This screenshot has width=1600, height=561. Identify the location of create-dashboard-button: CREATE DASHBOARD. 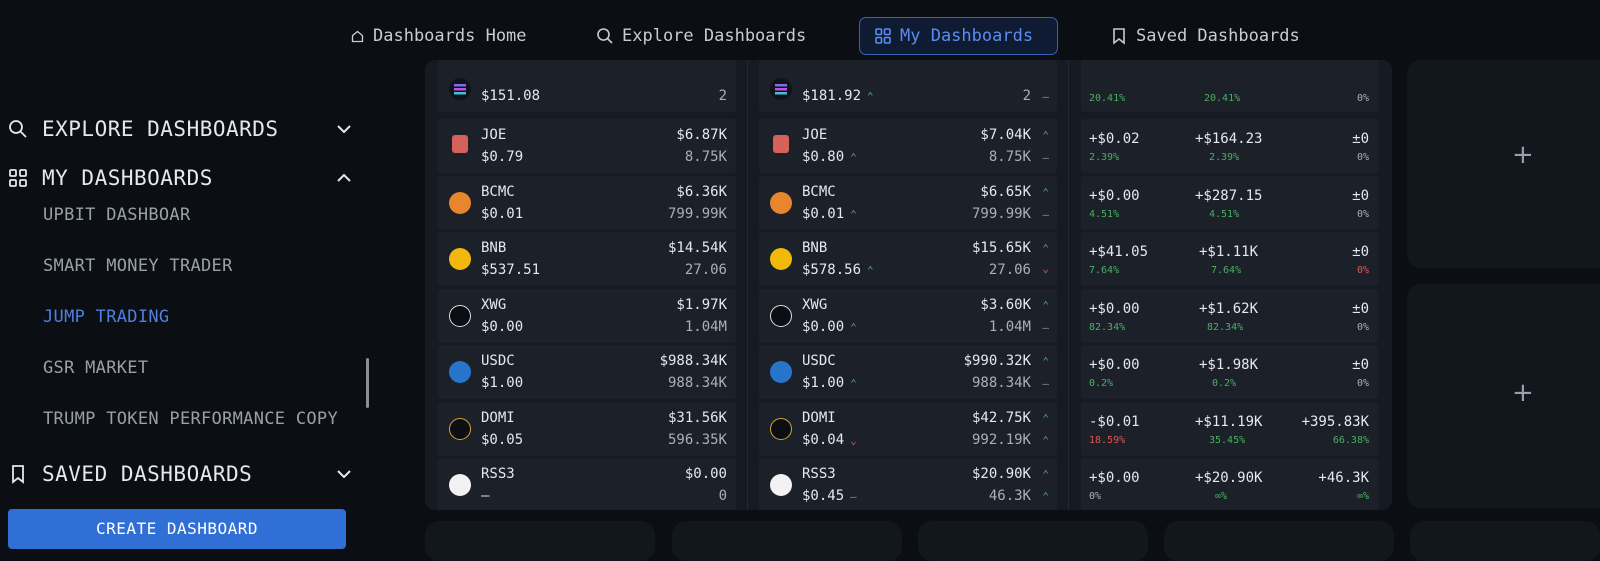
(177, 529).